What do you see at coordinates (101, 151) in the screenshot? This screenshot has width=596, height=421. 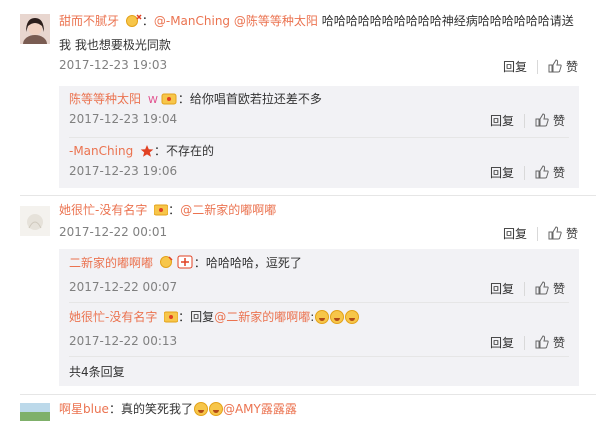 I see `reply-username: -ManChing` at bounding box center [101, 151].